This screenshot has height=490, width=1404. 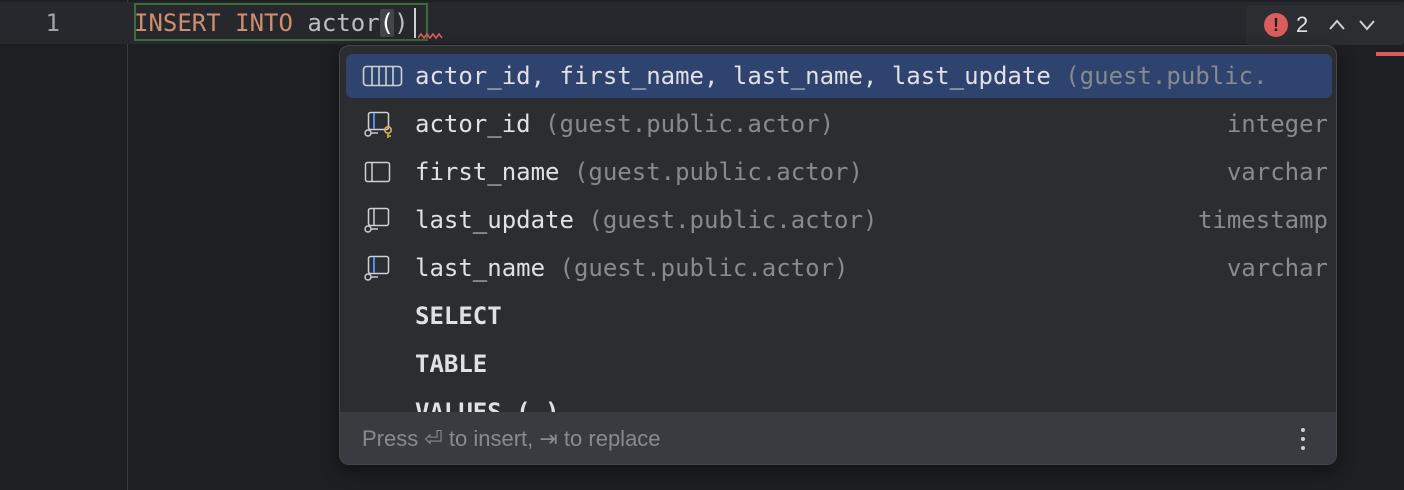 I want to click on not-null-column-icon, so click(x=383, y=220).